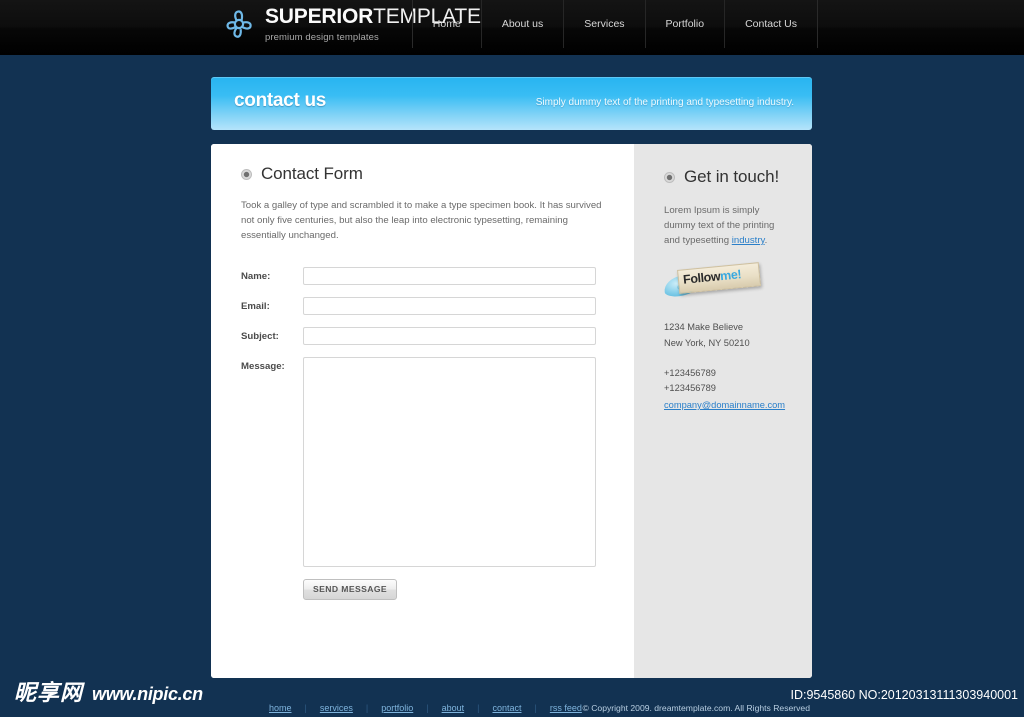  I want to click on get-in-touch-title: Get in touch!, so click(732, 176).